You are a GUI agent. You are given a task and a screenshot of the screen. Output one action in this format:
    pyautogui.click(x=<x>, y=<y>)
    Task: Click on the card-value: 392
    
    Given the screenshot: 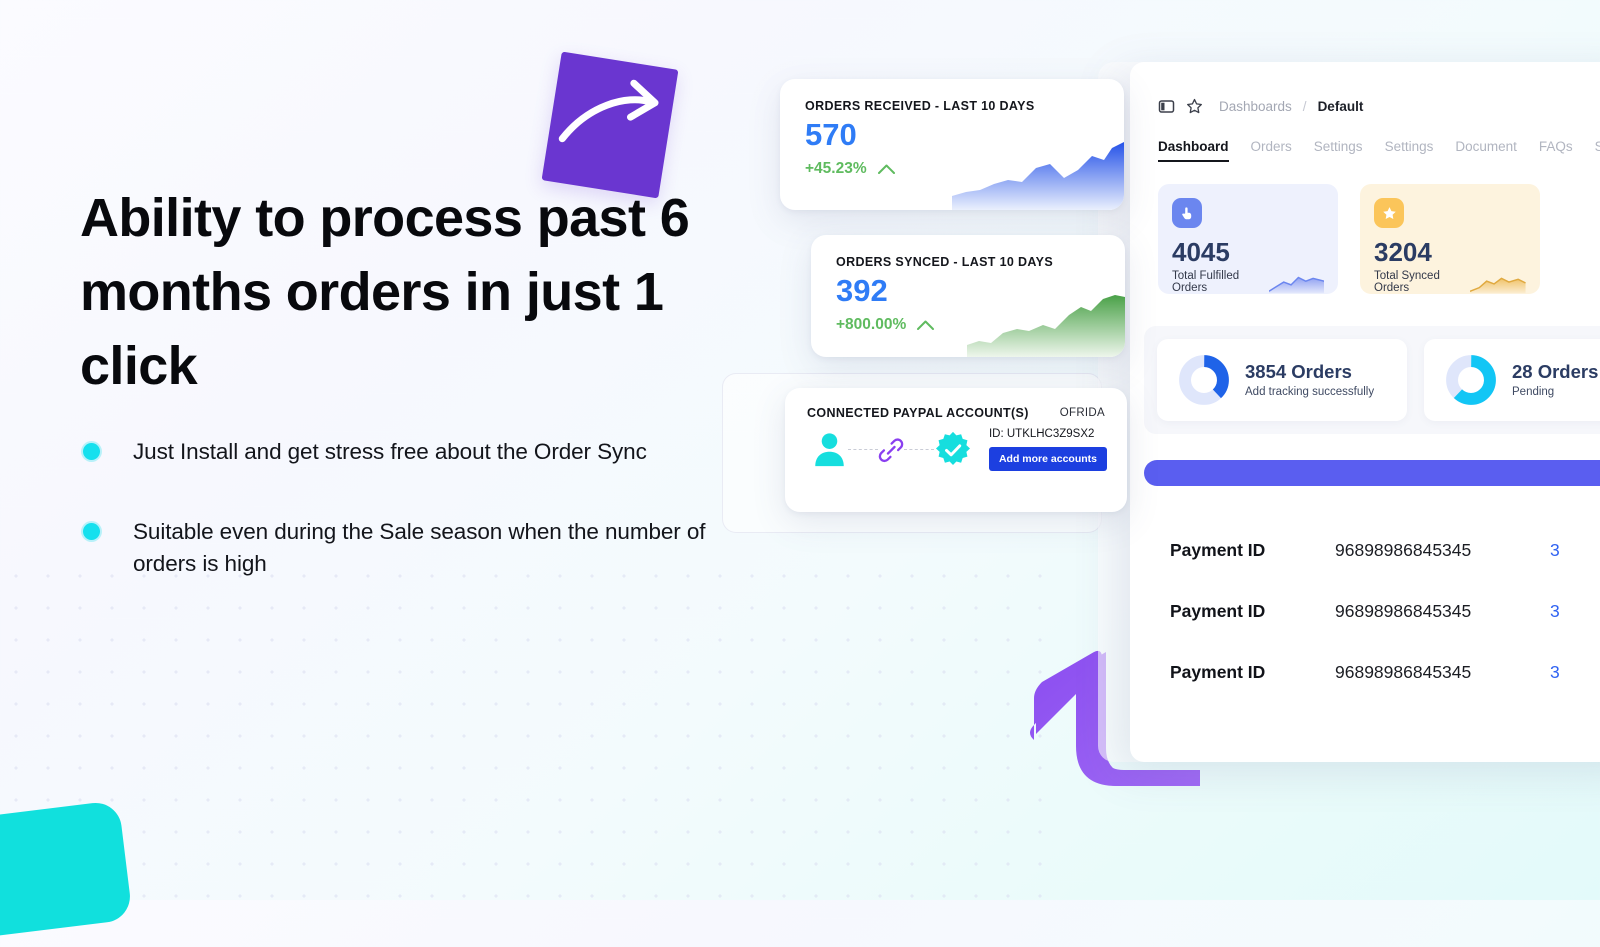 What is the action you would take?
    pyautogui.click(x=862, y=290)
    